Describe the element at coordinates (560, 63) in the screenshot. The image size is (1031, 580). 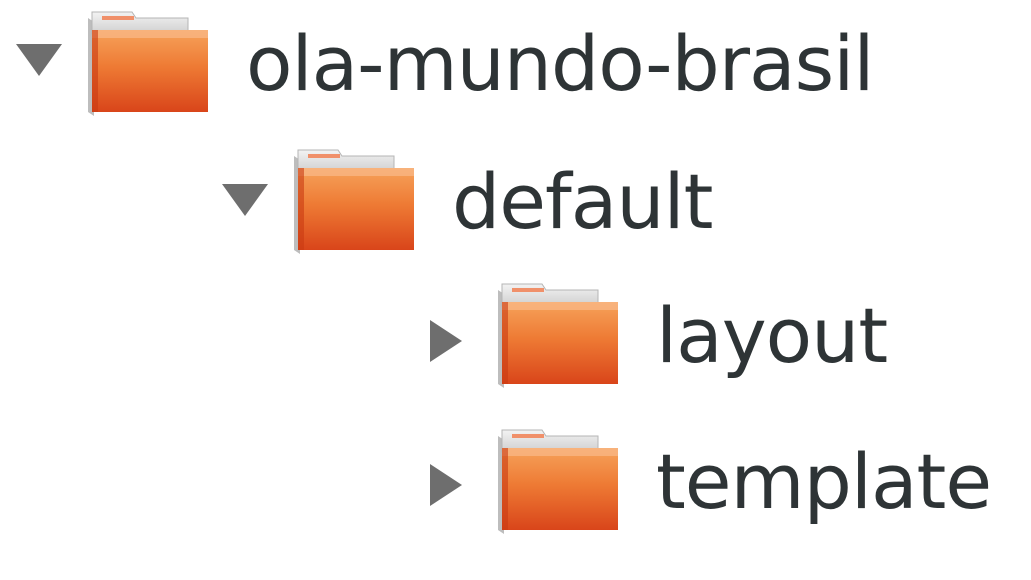
I see `tree-node-label: ola-mundo-brasil` at that location.